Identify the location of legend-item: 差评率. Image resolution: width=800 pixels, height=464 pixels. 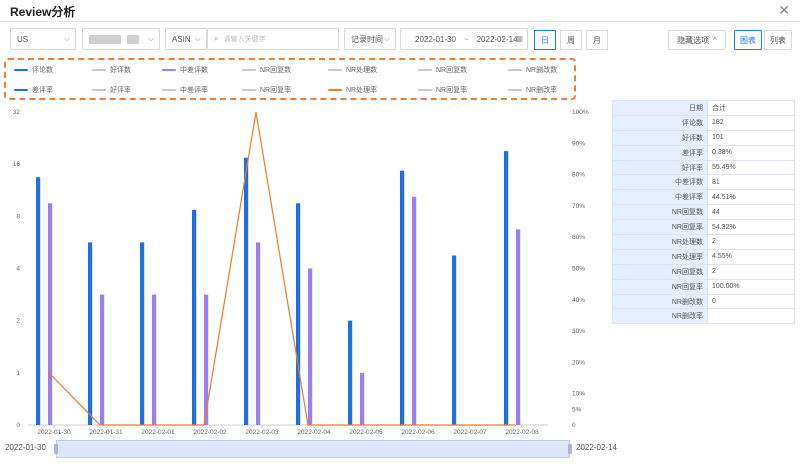
(33, 90).